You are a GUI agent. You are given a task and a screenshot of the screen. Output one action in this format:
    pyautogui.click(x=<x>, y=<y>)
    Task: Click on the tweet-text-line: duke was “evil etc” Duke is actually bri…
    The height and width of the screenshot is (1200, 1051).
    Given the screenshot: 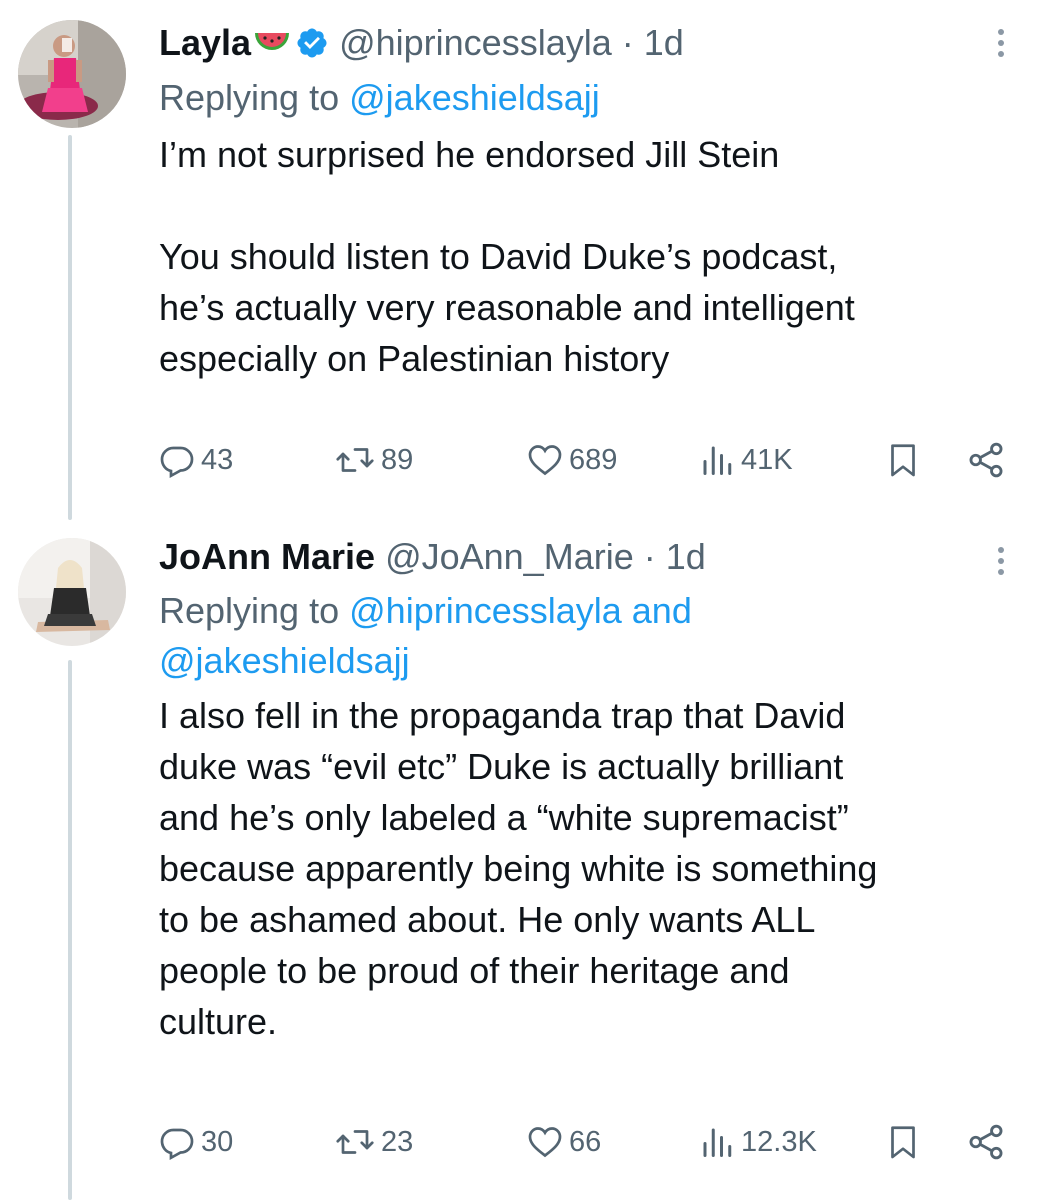 What is the action you would take?
    pyautogui.click(x=501, y=766)
    